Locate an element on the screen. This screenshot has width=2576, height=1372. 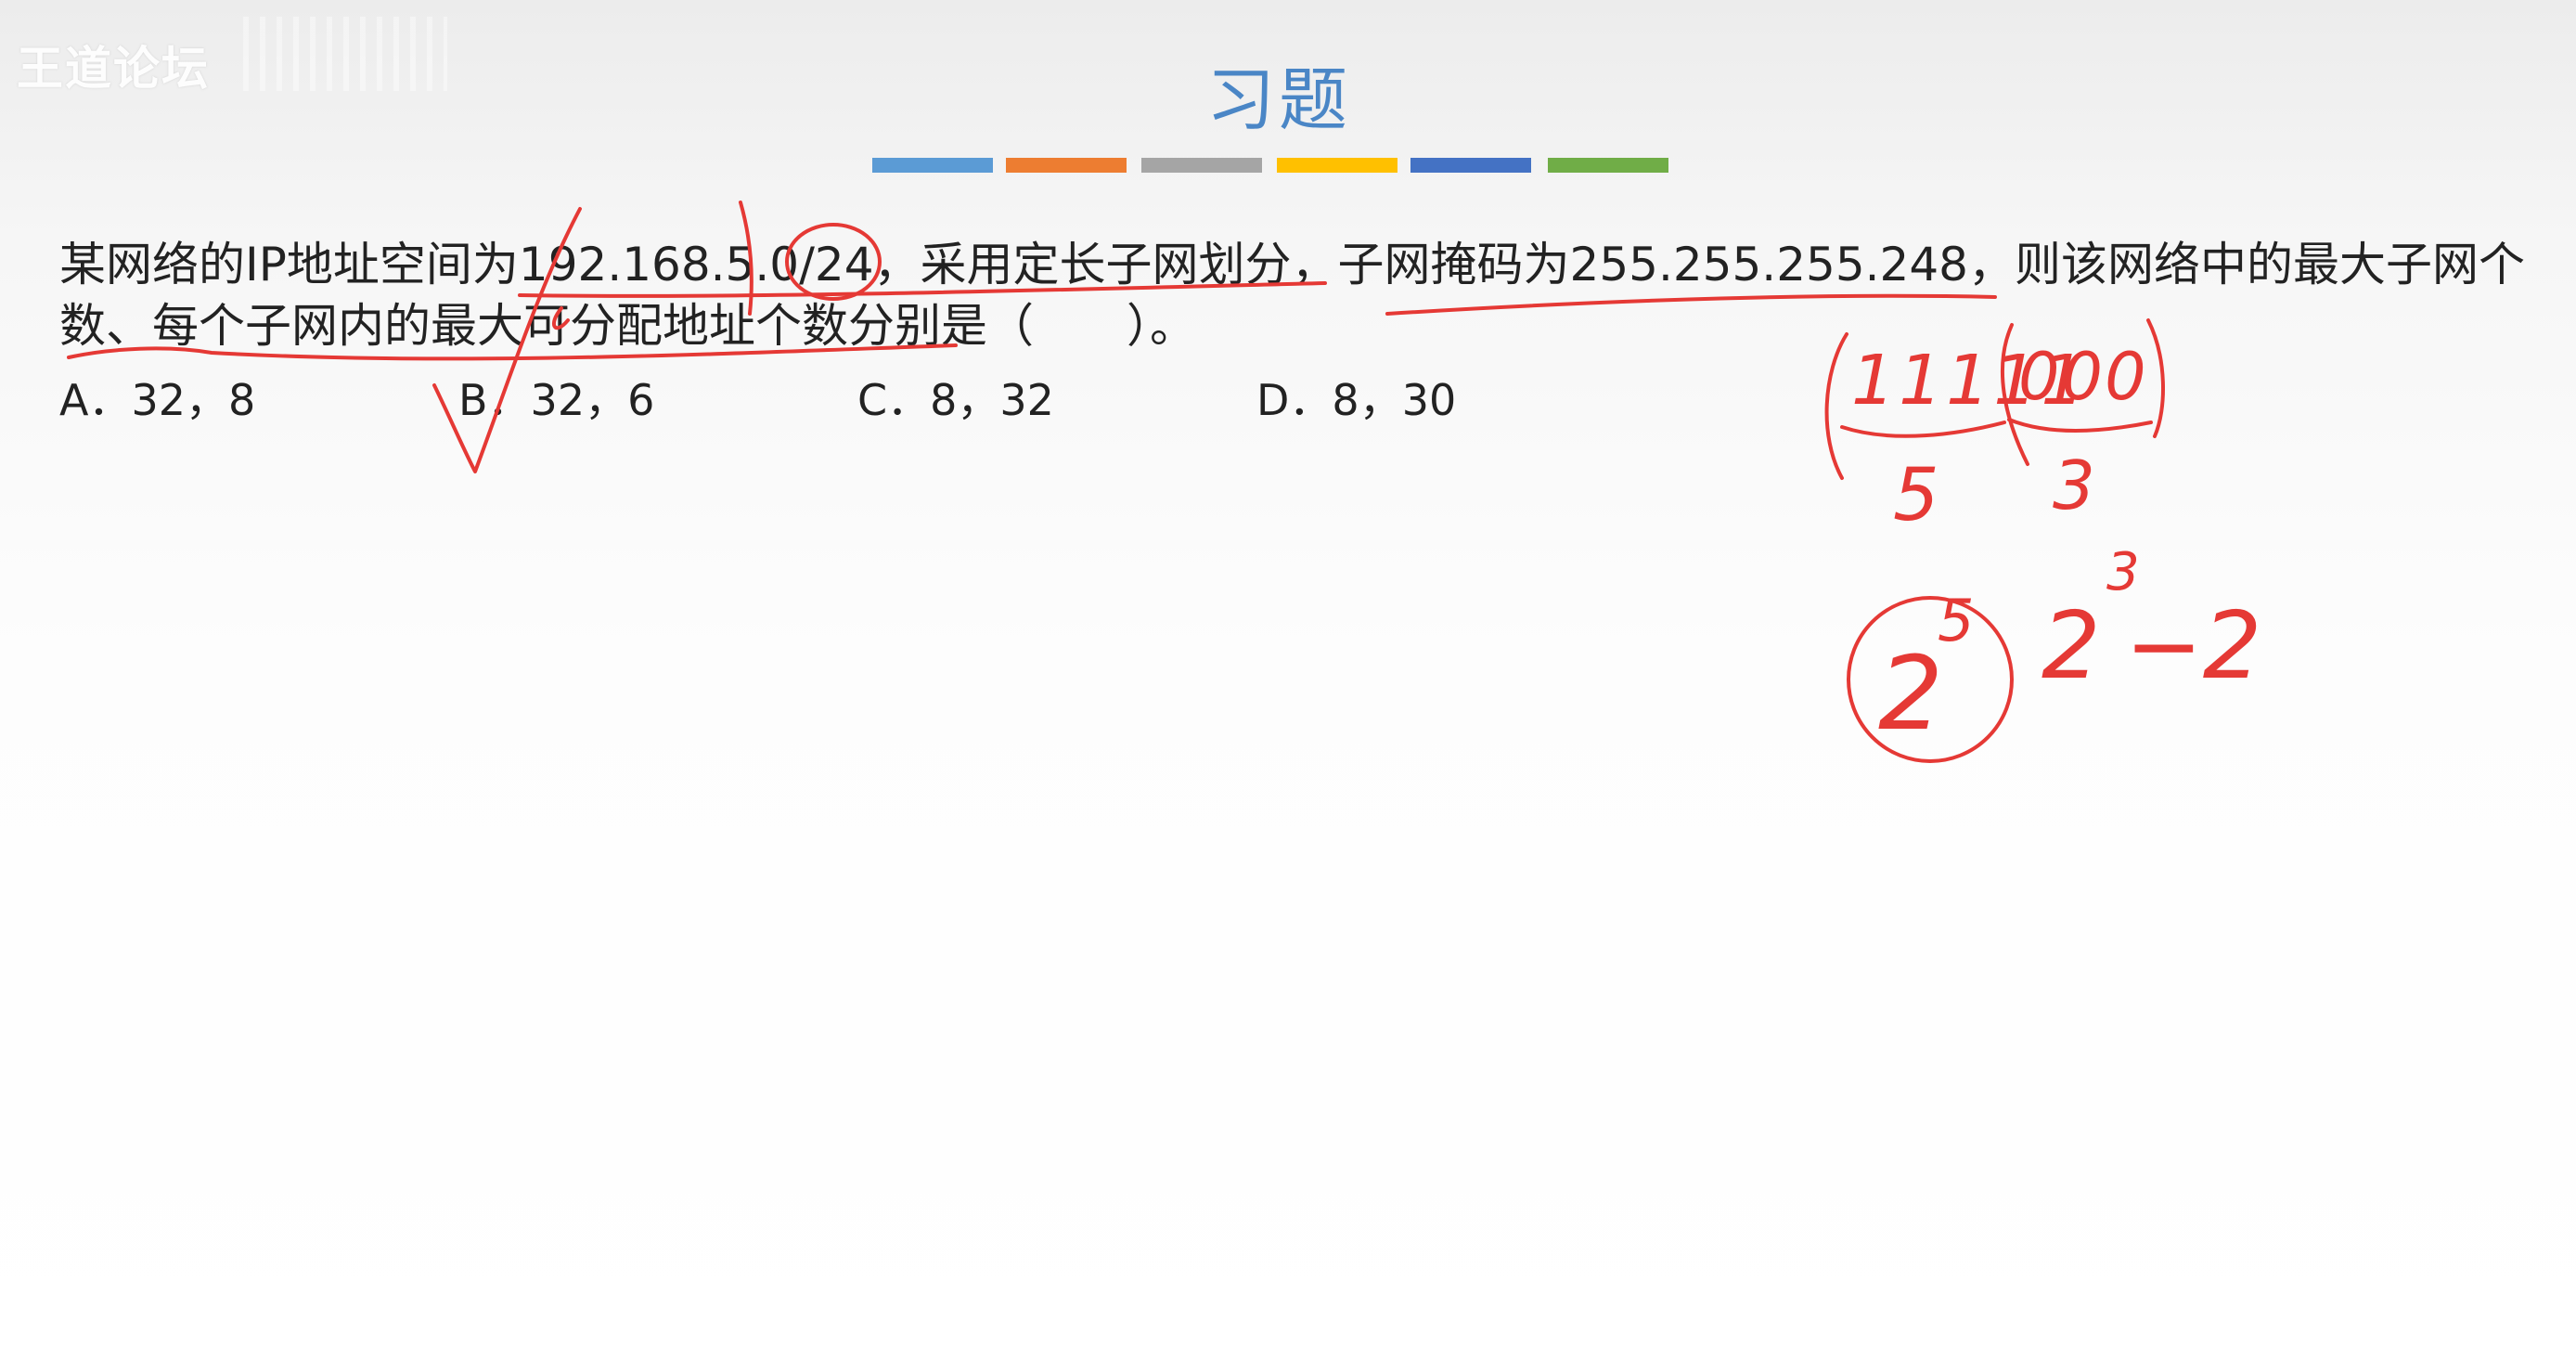
brace-ones is located at coordinates (1923, 429).